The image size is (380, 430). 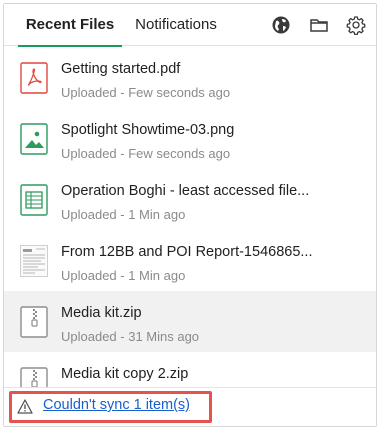 What do you see at coordinates (148, 130) in the screenshot?
I see `file-name: Spotlight Showtime-03.png` at bounding box center [148, 130].